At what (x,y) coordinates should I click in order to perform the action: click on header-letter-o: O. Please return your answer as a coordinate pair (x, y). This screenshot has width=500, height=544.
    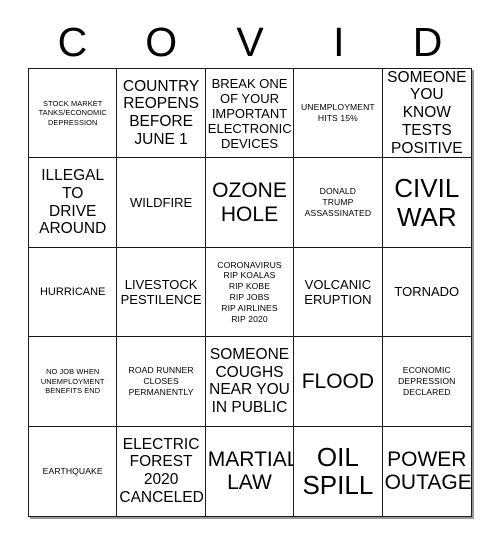
    Looking at the image, I should click on (161, 42).